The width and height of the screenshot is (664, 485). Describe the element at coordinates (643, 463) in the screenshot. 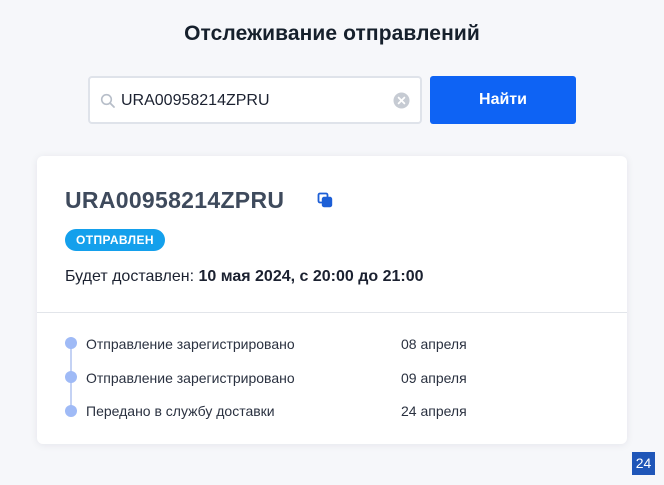

I see `corner-badge: 24` at that location.